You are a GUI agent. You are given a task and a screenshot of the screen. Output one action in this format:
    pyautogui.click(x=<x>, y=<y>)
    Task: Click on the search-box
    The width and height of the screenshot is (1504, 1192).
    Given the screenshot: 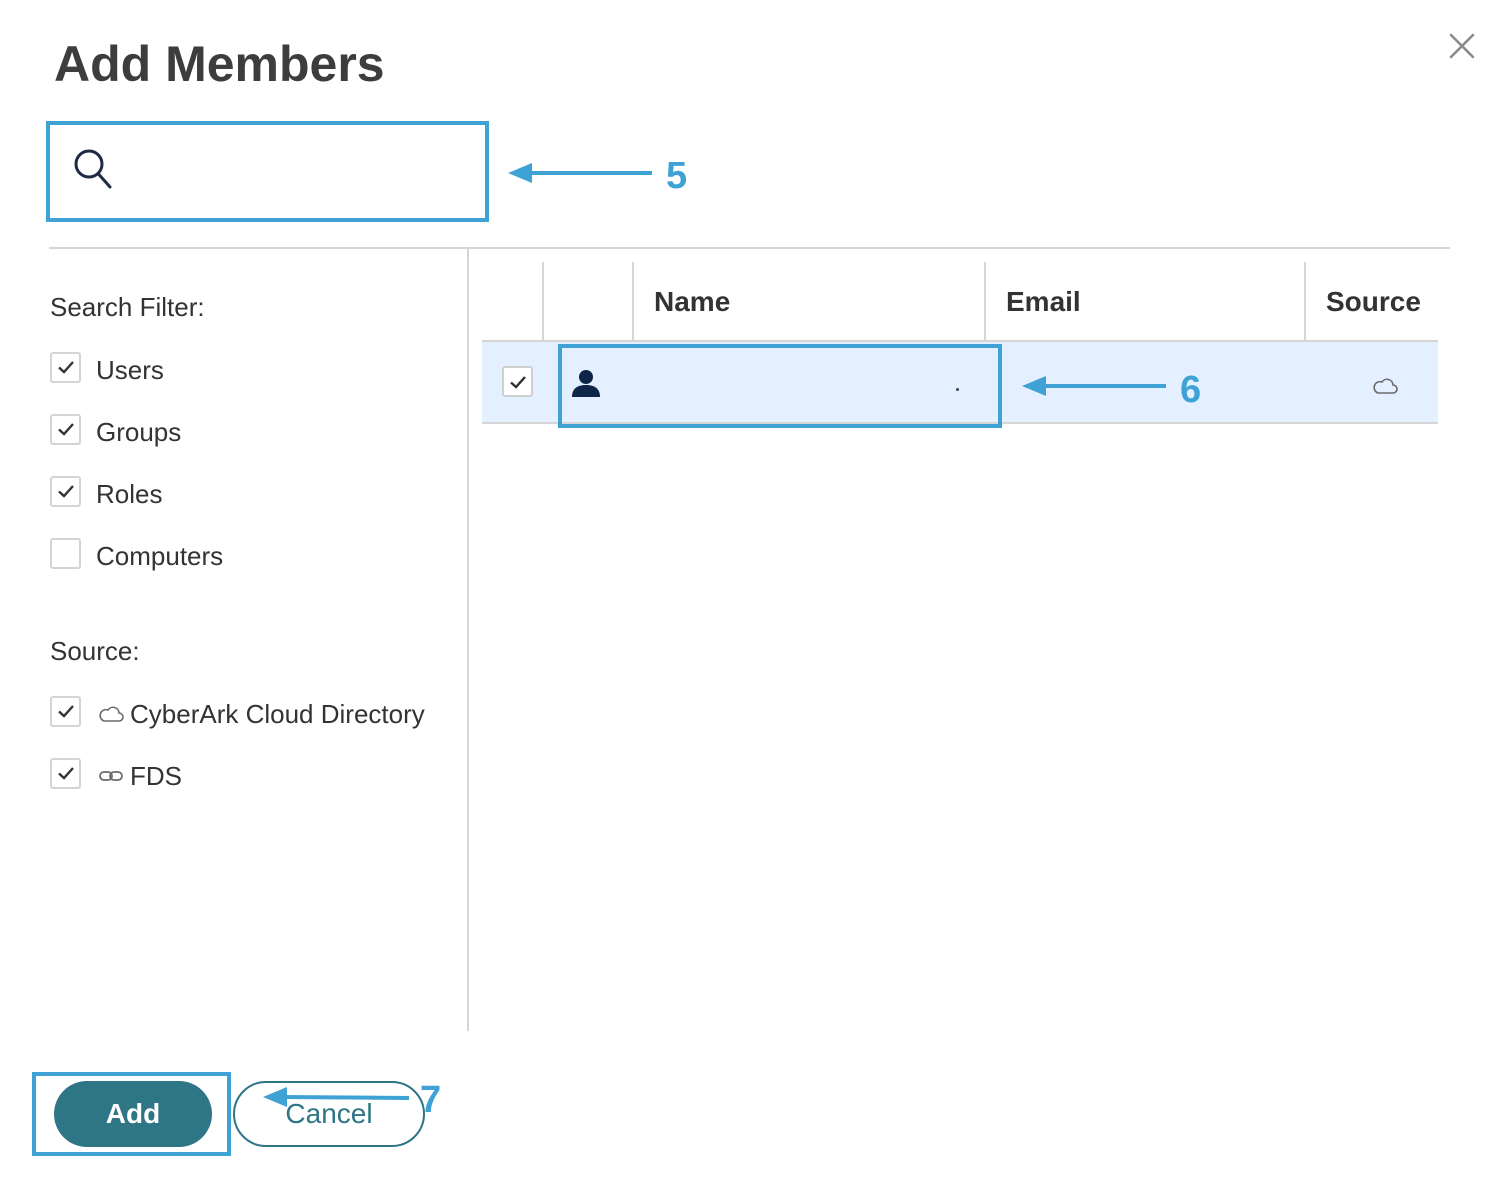 What is the action you would take?
    pyautogui.click(x=267, y=171)
    